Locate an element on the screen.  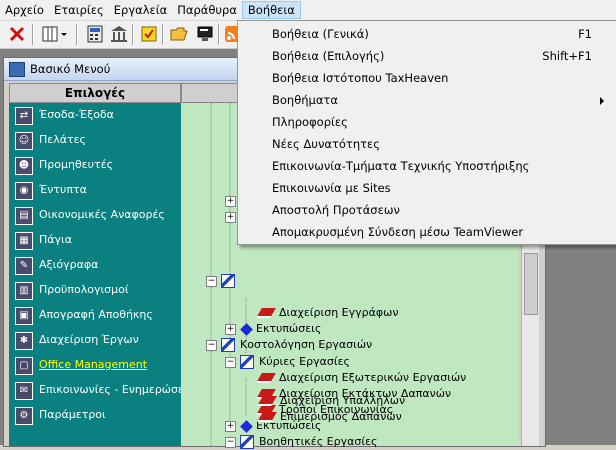
sidebar-item-parameters: ⚙ Παράμετροι is located at coordinates (95, 415).